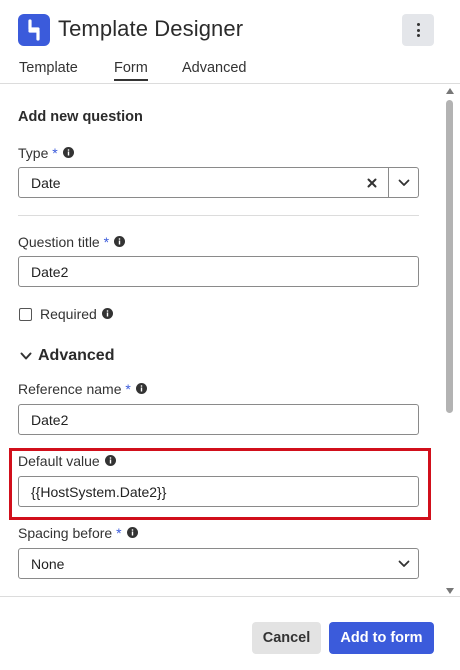  Describe the element at coordinates (218, 182) in the screenshot. I see `type-select: Date` at that location.